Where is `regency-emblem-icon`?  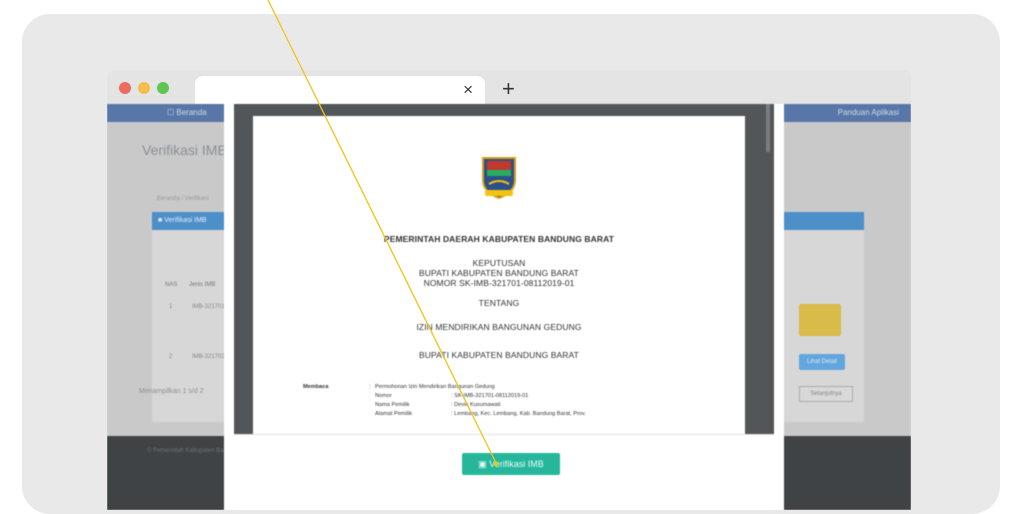 regency-emblem-icon is located at coordinates (499, 178).